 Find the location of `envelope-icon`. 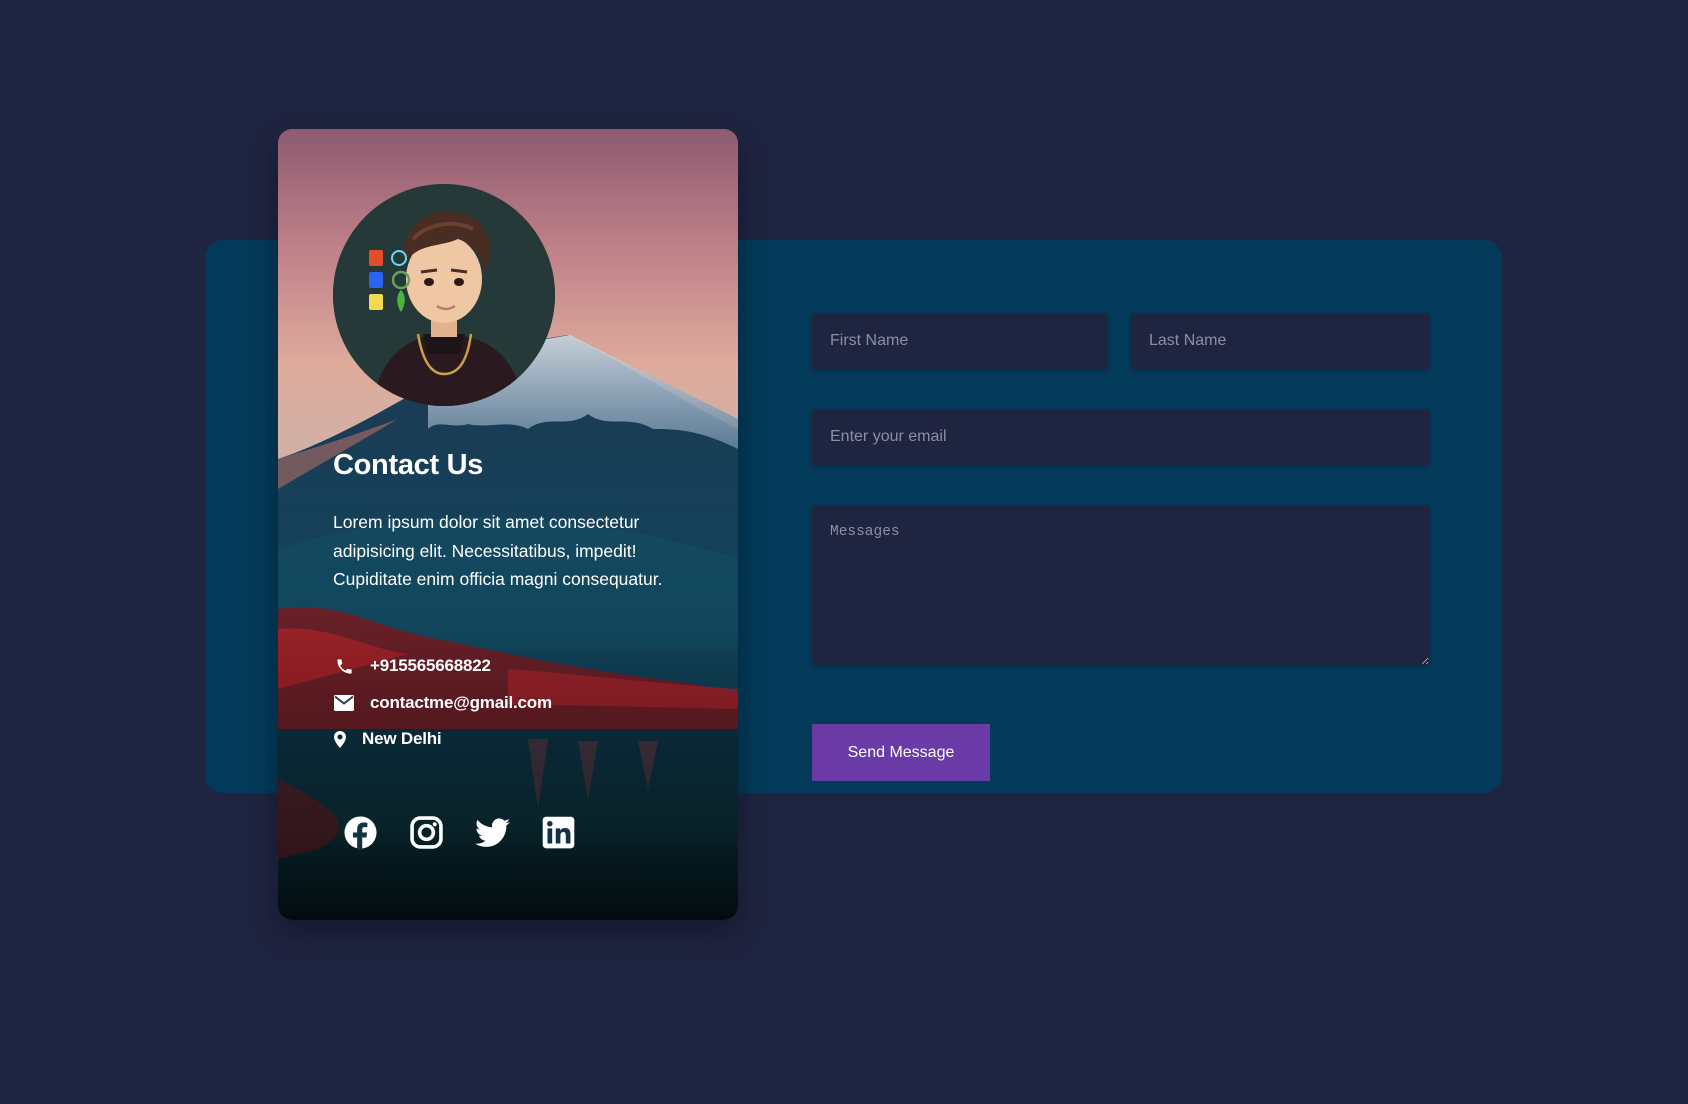

envelope-icon is located at coordinates (344, 703).